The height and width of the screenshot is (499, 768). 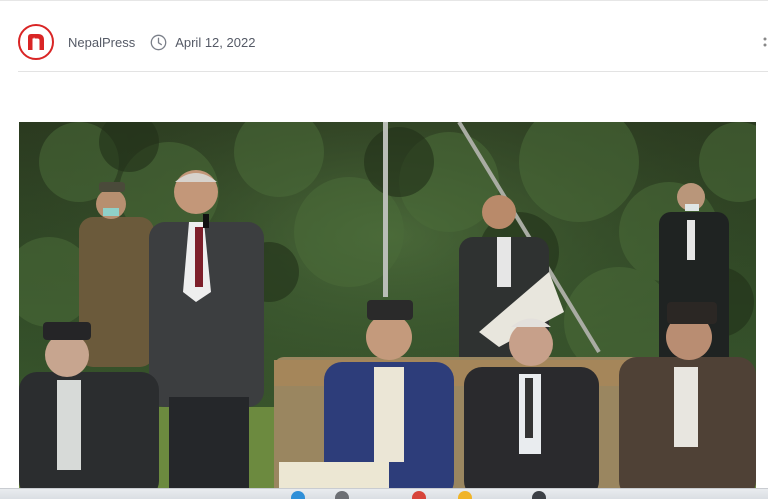 I want to click on logo-mark-icon, so click(x=36, y=42).